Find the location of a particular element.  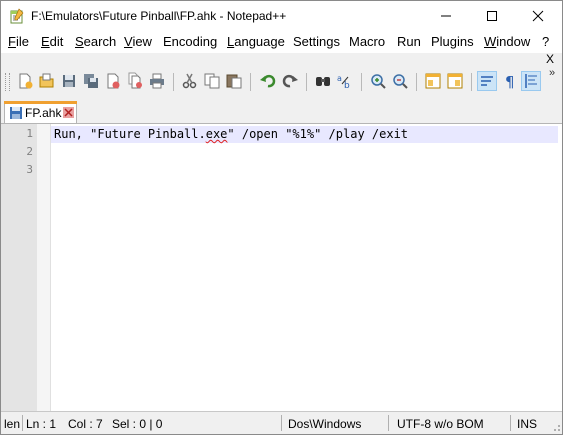

indent-guide-button is located at coordinates (531, 81).